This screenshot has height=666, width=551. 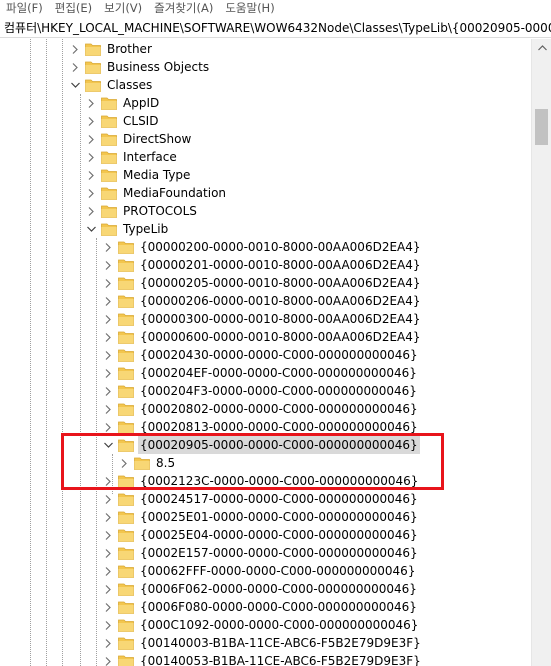 I want to click on tree-node: TypeLib, so click(x=128, y=229).